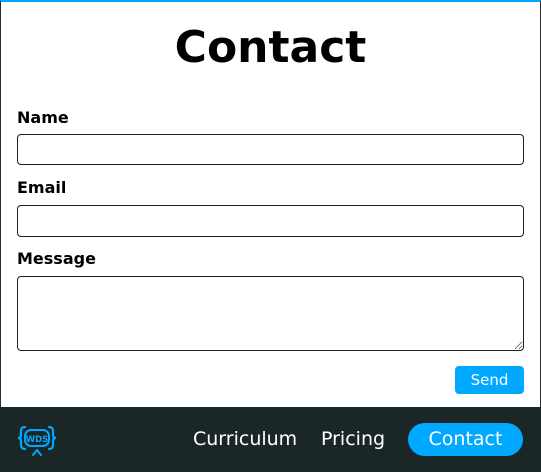  I want to click on email-label: Email, so click(42, 187).